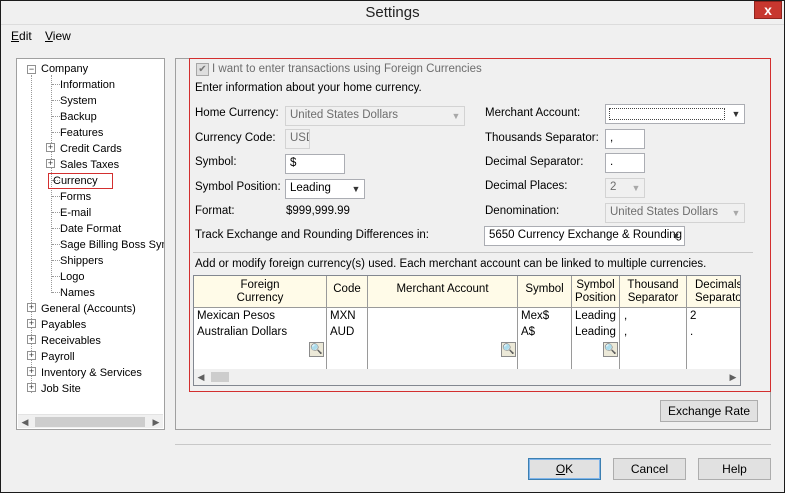 The image size is (785, 493). What do you see at coordinates (675, 213) in the screenshot?
I see `denomination-select: United States Dollars ▼` at bounding box center [675, 213].